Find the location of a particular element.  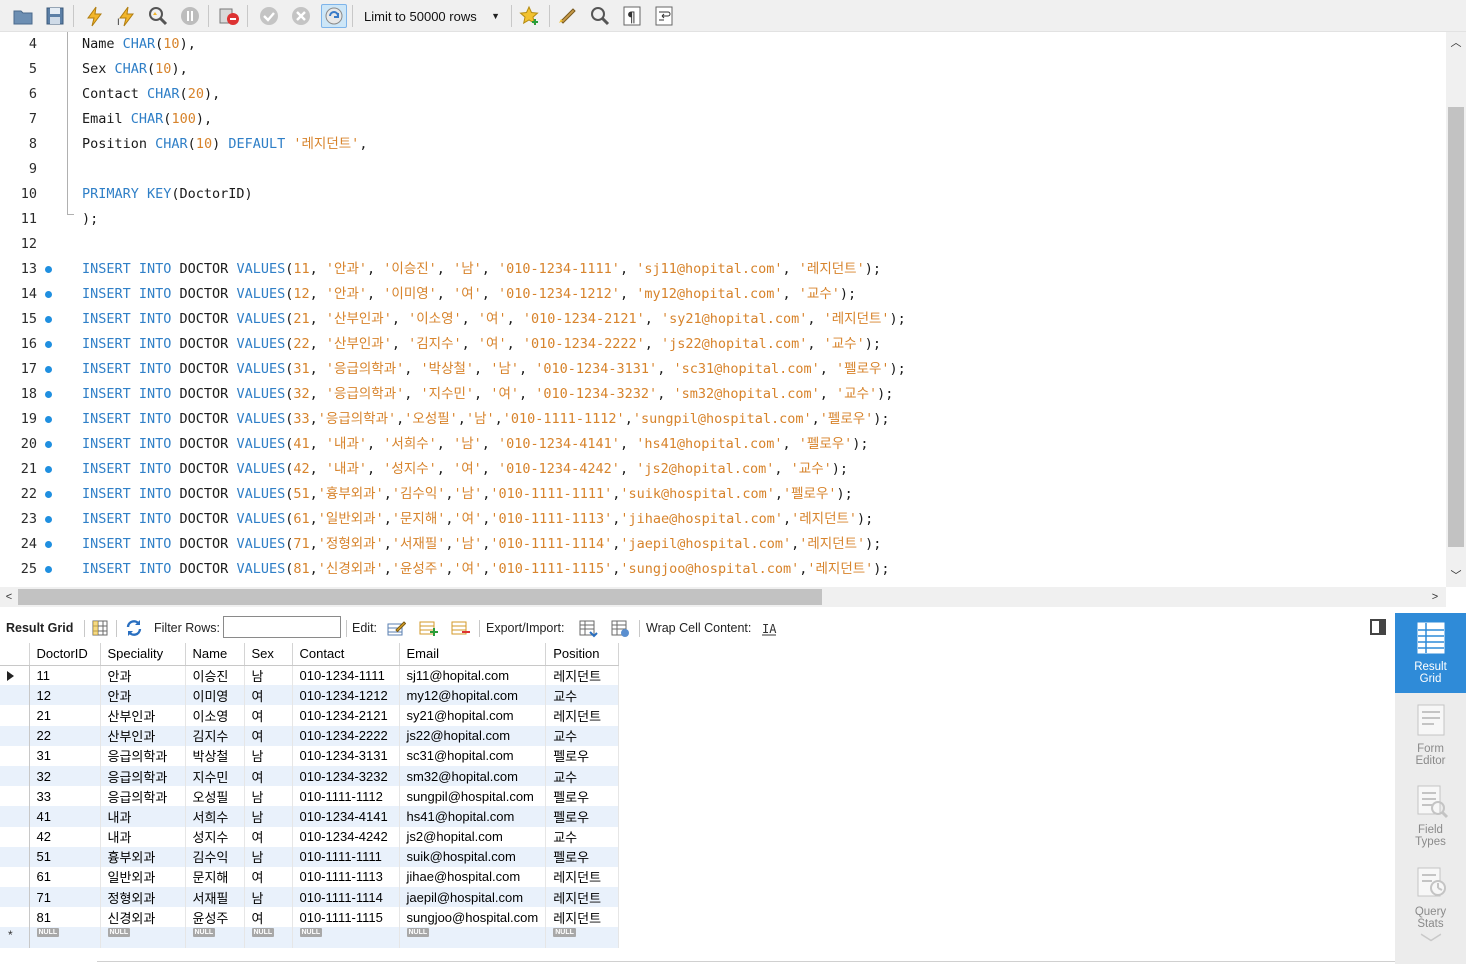

table-cell: 정형외과 is located at coordinates (143, 897).